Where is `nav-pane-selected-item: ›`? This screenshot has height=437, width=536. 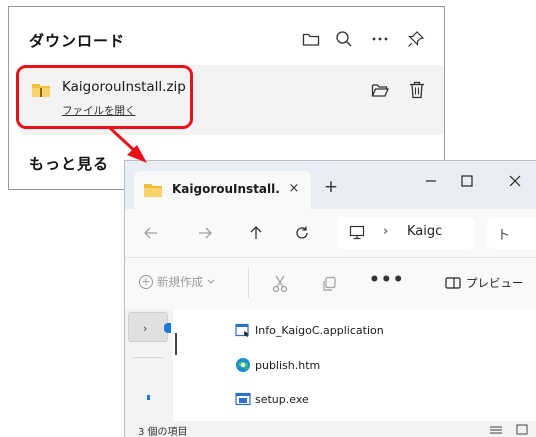 nav-pane-selected-item: › is located at coordinates (149, 327).